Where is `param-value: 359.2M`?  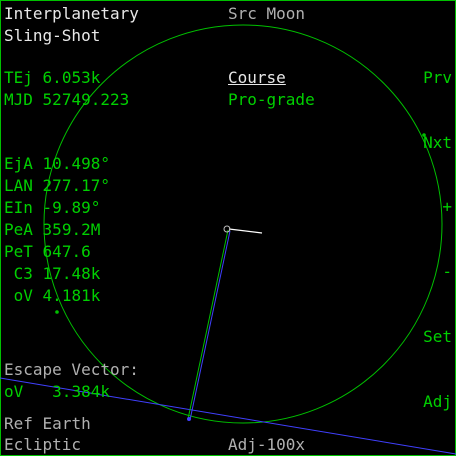
param-value: 359.2M is located at coordinates (71, 229).